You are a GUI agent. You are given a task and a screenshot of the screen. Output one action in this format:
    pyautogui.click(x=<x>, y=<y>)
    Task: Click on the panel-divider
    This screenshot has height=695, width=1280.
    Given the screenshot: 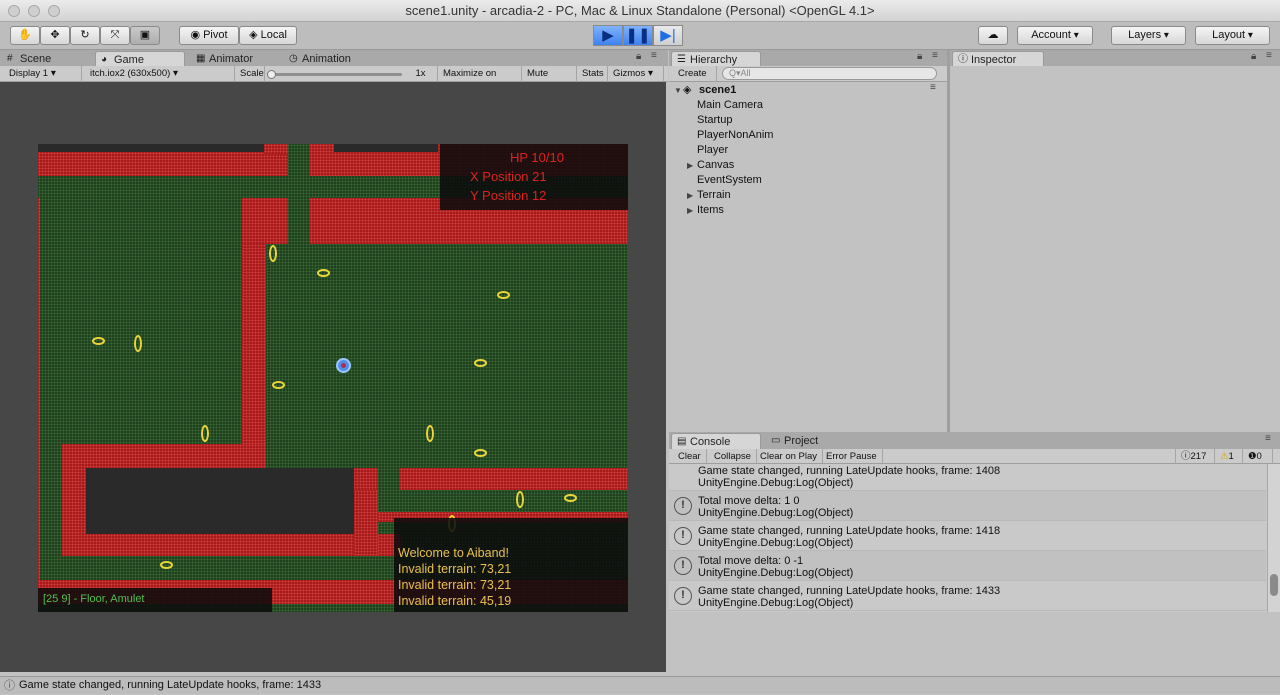 What is the action you would take?
    pyautogui.click(x=948, y=241)
    